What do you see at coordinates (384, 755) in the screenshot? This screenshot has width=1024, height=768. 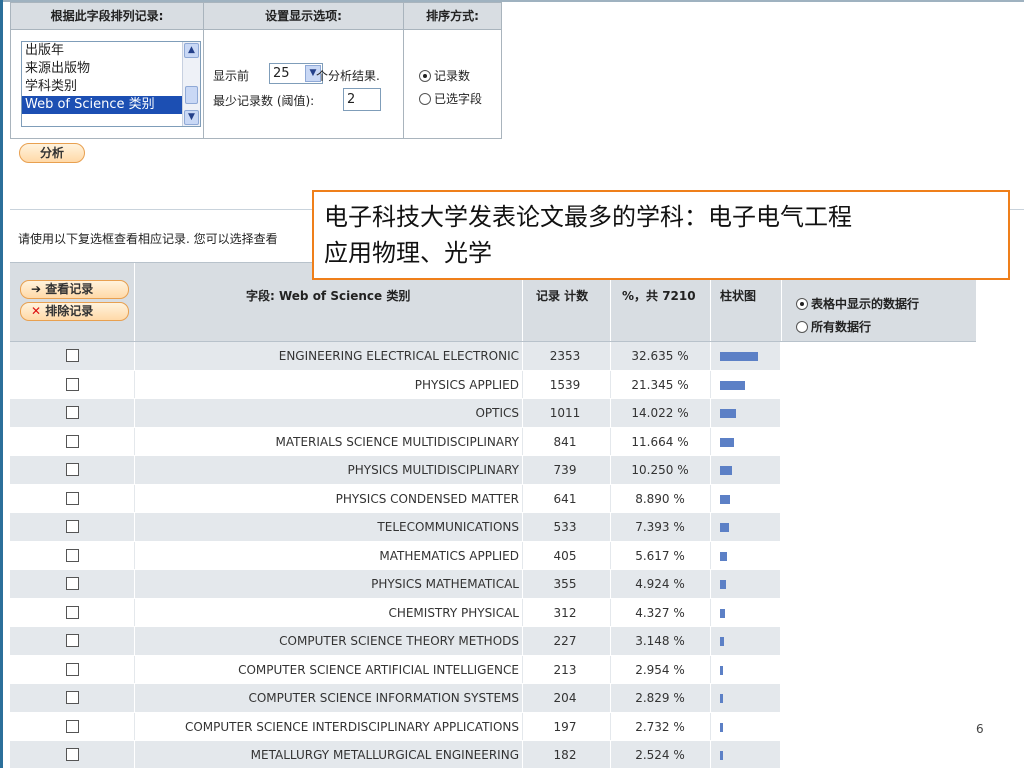 I see `row-field-name: METALLURGY METALLURGICAL ENGINEERING` at bounding box center [384, 755].